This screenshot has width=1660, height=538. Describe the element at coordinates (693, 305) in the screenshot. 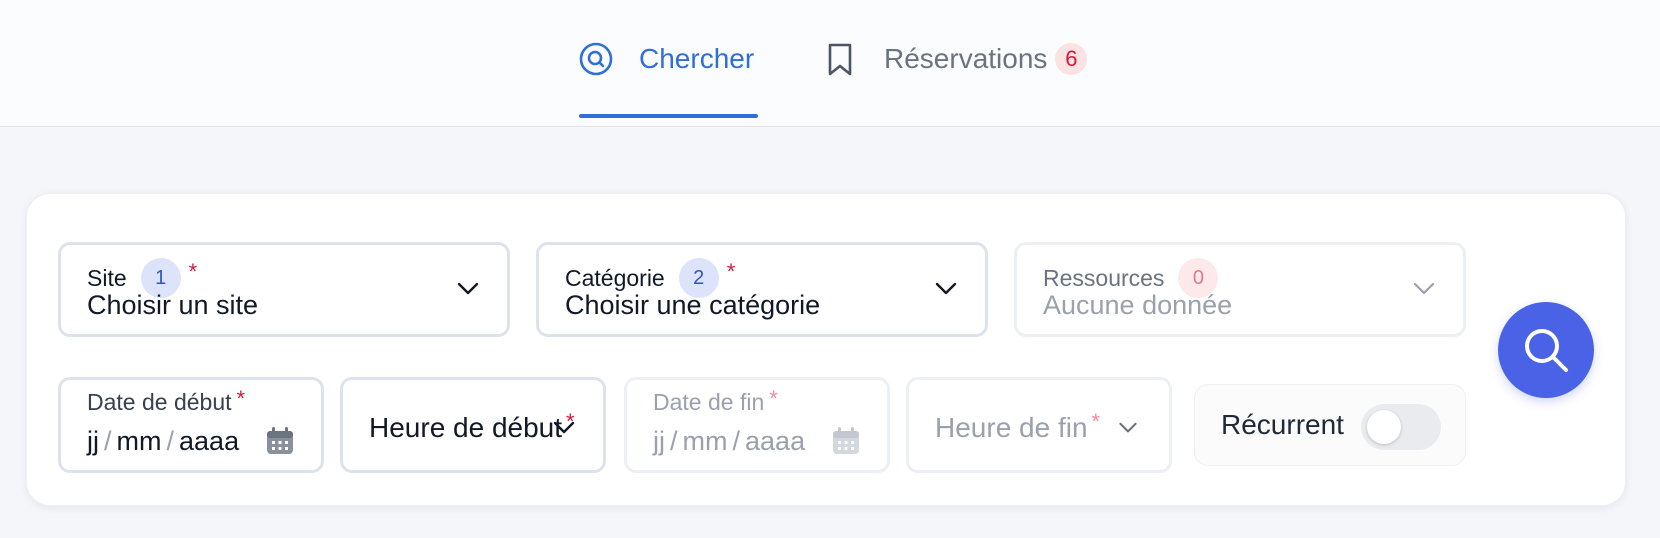

I see `category-value: Choisir une catégorie` at that location.